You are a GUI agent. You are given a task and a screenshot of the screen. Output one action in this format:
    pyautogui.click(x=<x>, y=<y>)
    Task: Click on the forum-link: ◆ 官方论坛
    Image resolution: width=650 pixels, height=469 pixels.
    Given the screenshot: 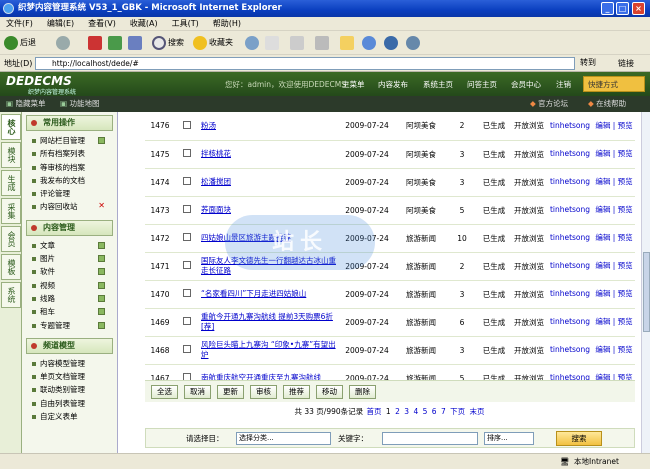 What is the action you would take?
    pyautogui.click(x=549, y=104)
    